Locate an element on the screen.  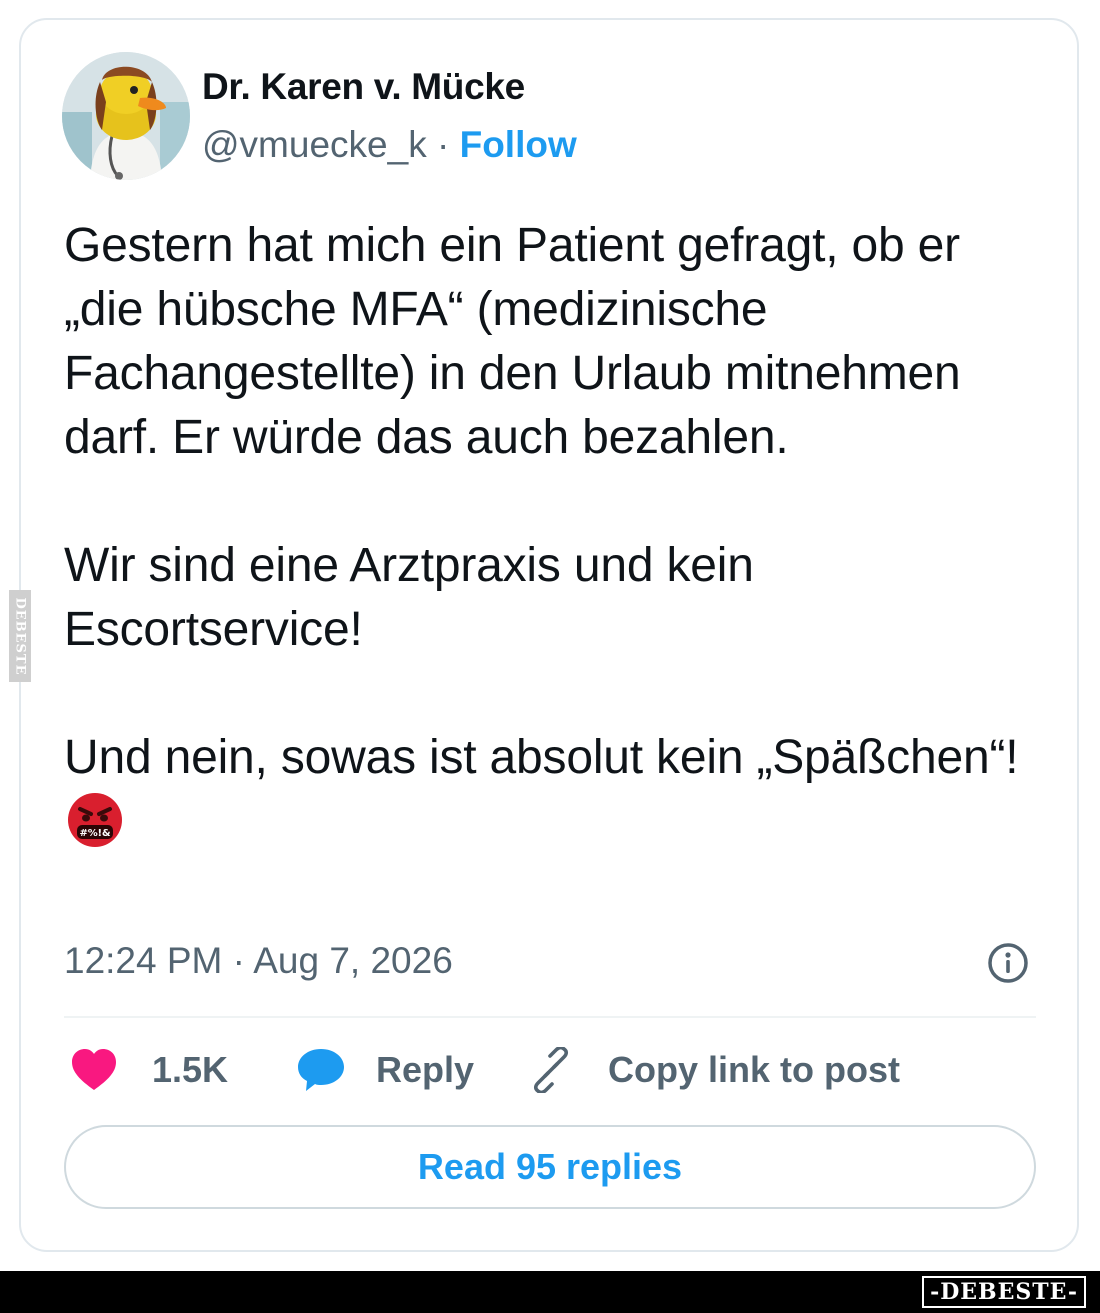
display-name: Dr. Karen v. Mücke is located at coordinates (363, 87).